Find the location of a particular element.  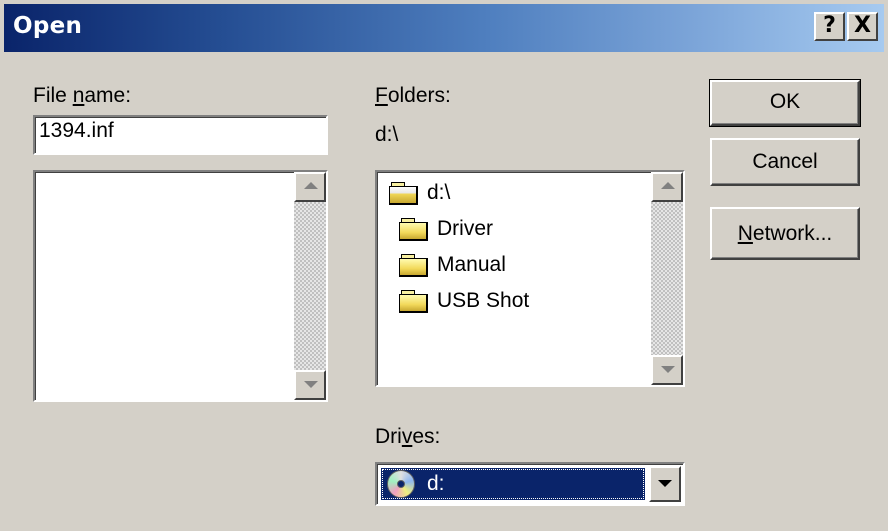

file-name-value: 1394.inf is located at coordinates (76, 130).